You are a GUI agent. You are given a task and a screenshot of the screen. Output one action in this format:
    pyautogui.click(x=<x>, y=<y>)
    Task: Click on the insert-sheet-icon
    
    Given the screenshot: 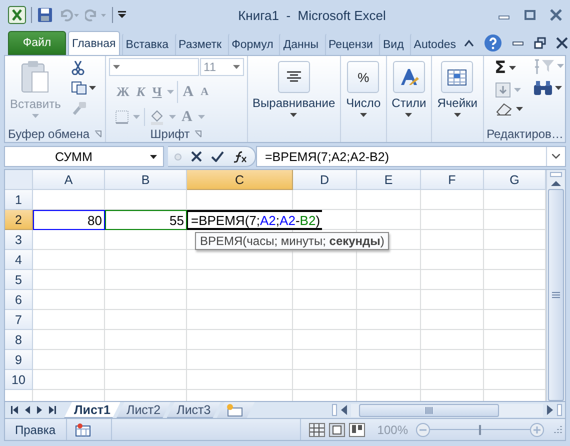 What is the action you would take?
    pyautogui.click(x=233, y=410)
    